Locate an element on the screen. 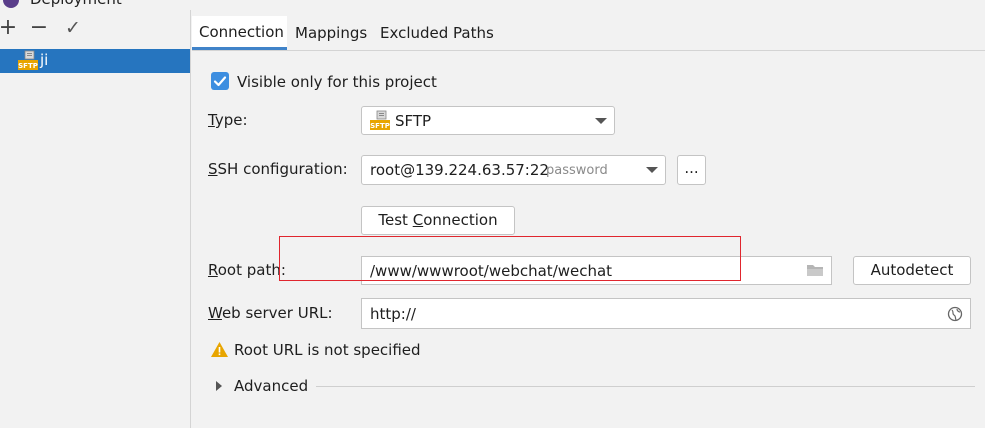 Image resolution: width=985 pixels, height=428 pixels. autodetect-button: Autodetect is located at coordinates (912, 270).